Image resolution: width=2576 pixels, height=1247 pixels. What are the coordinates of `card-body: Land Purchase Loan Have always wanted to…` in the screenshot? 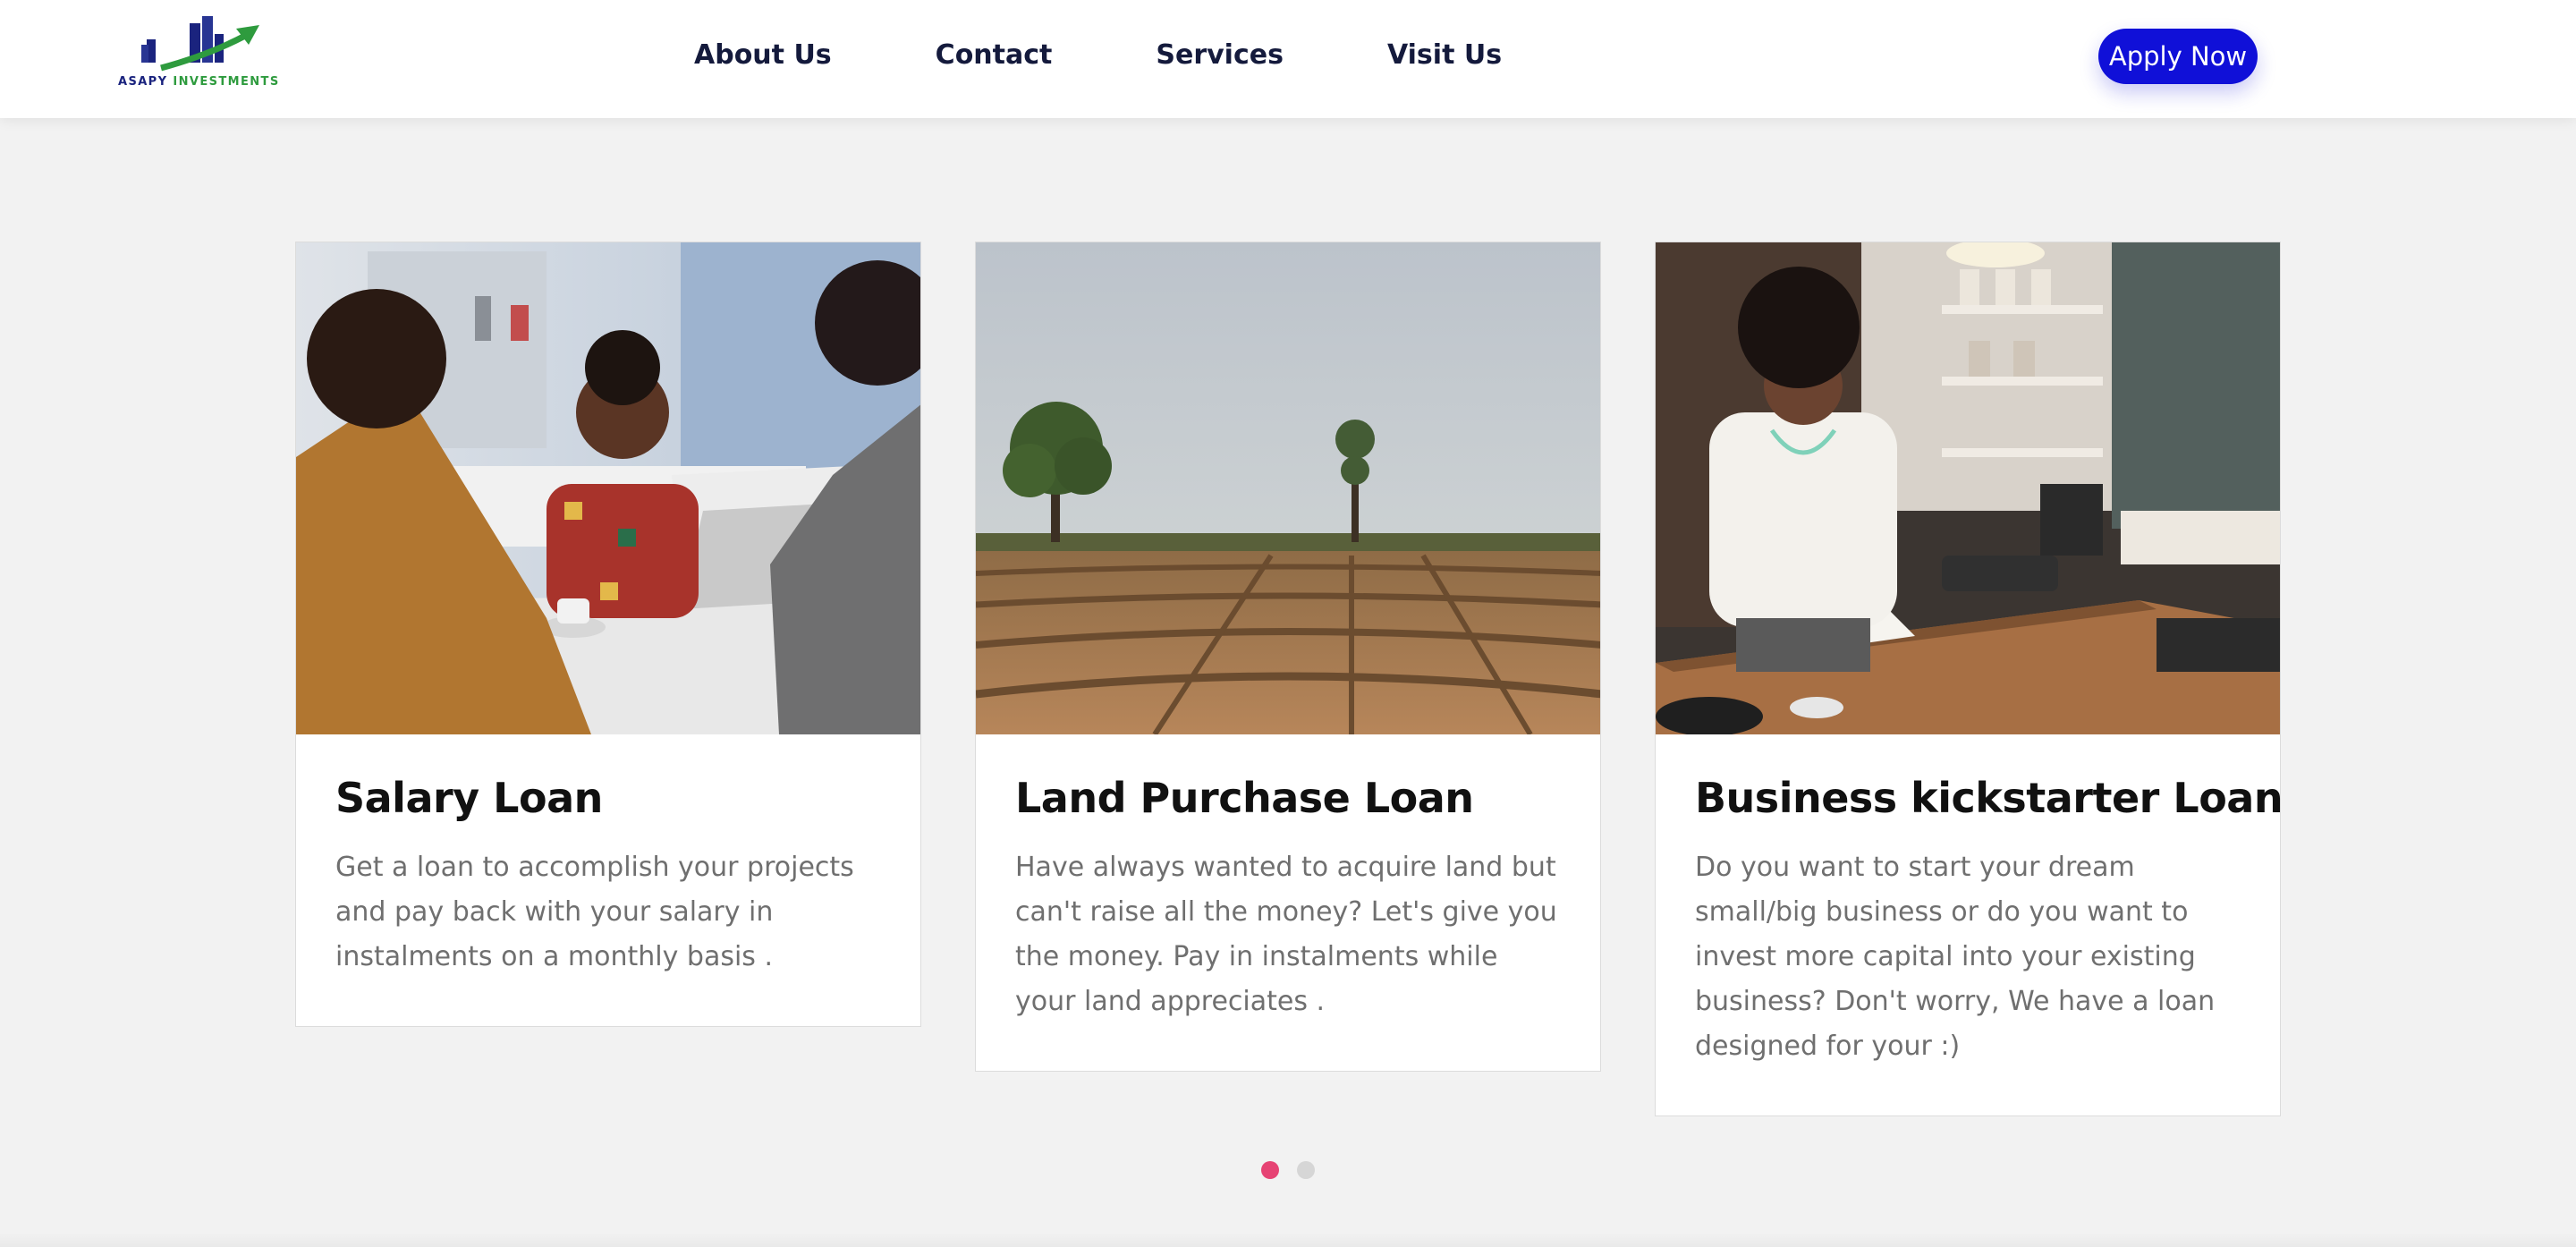 It's located at (1288, 902).